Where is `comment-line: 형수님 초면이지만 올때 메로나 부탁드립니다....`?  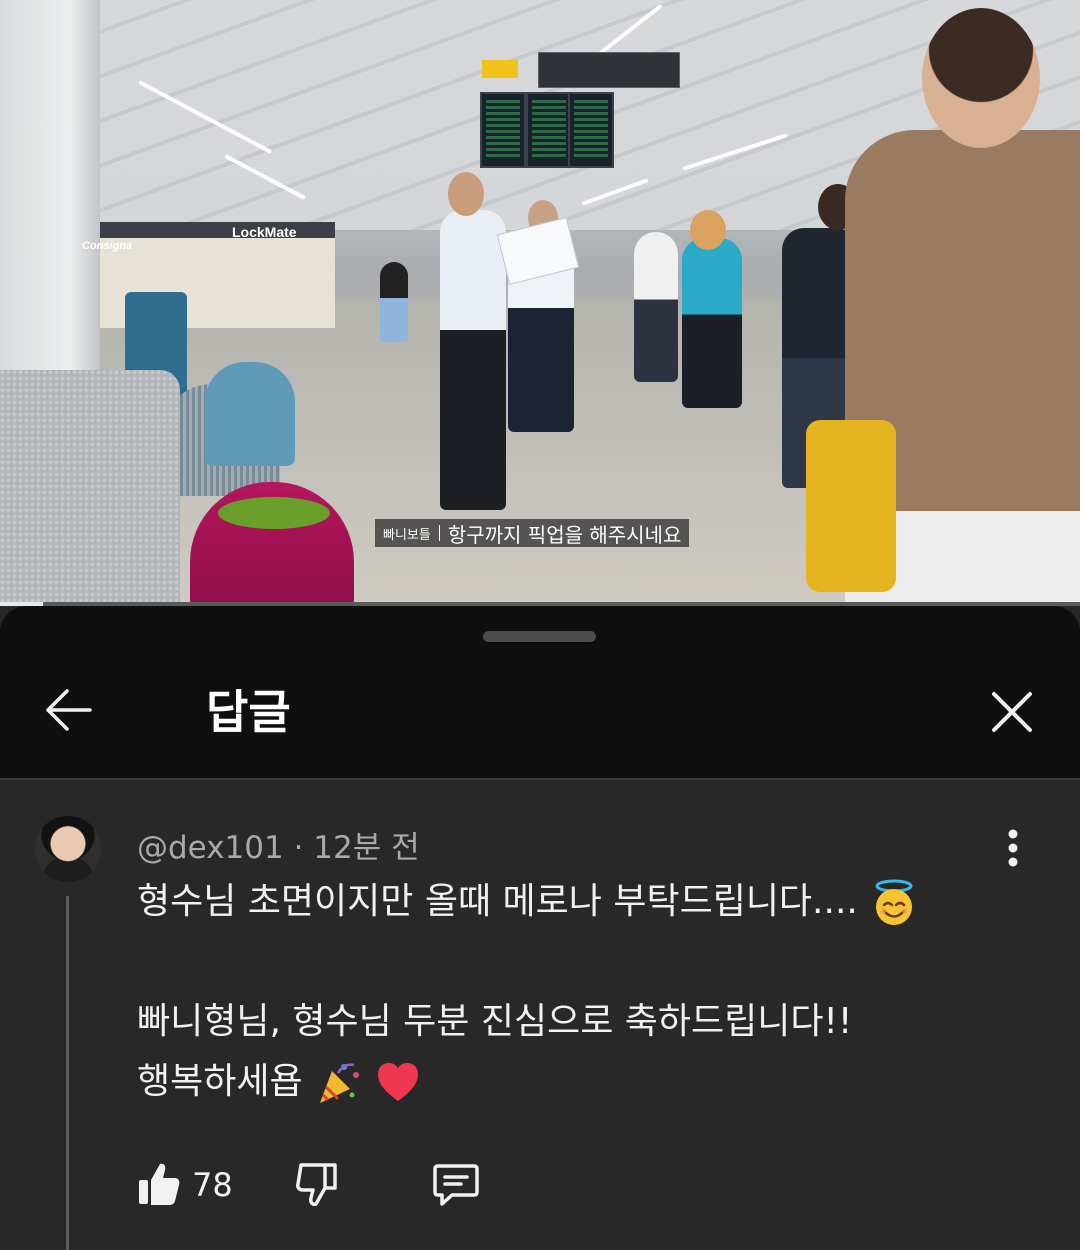 comment-line: 형수님 초면이지만 올때 메로나 부탁드립니다.... is located at coordinates (587, 902).